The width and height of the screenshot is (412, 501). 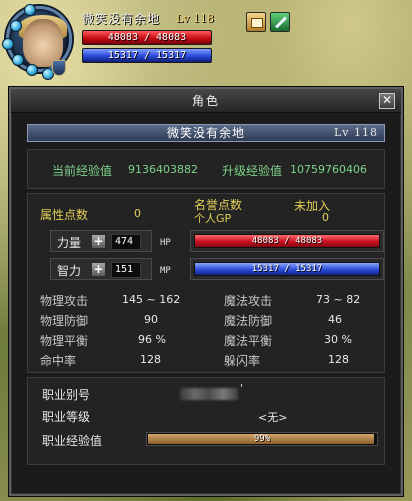 What do you see at coordinates (98, 241) in the screenshot?
I see `strength-plus-button: +` at bounding box center [98, 241].